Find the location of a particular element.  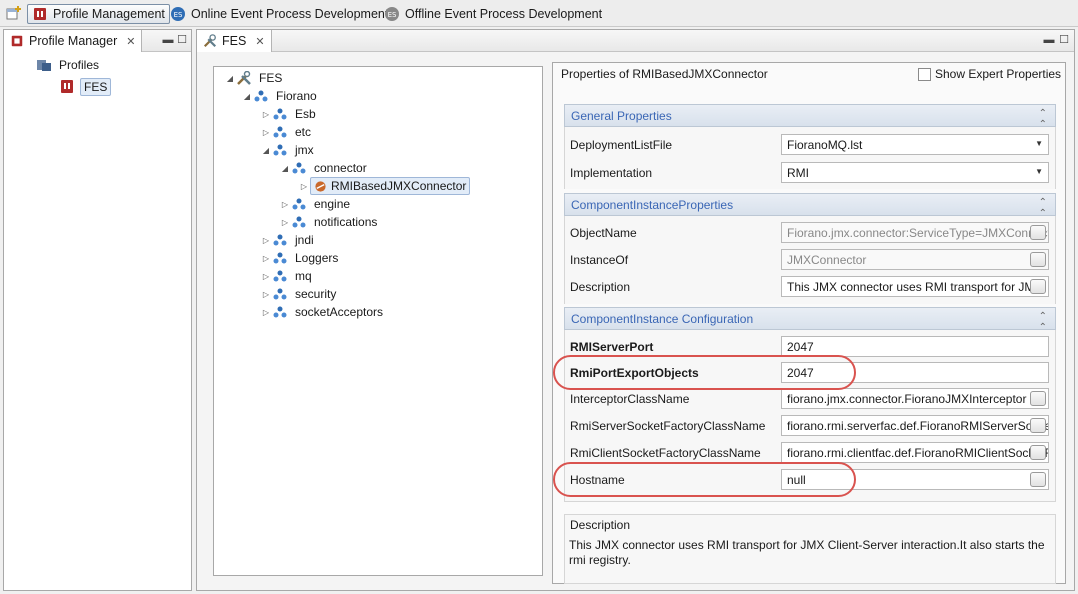

section-component-instance-properties: ComponentInstanceProperties ⌃ ⌃ is located at coordinates (810, 206).